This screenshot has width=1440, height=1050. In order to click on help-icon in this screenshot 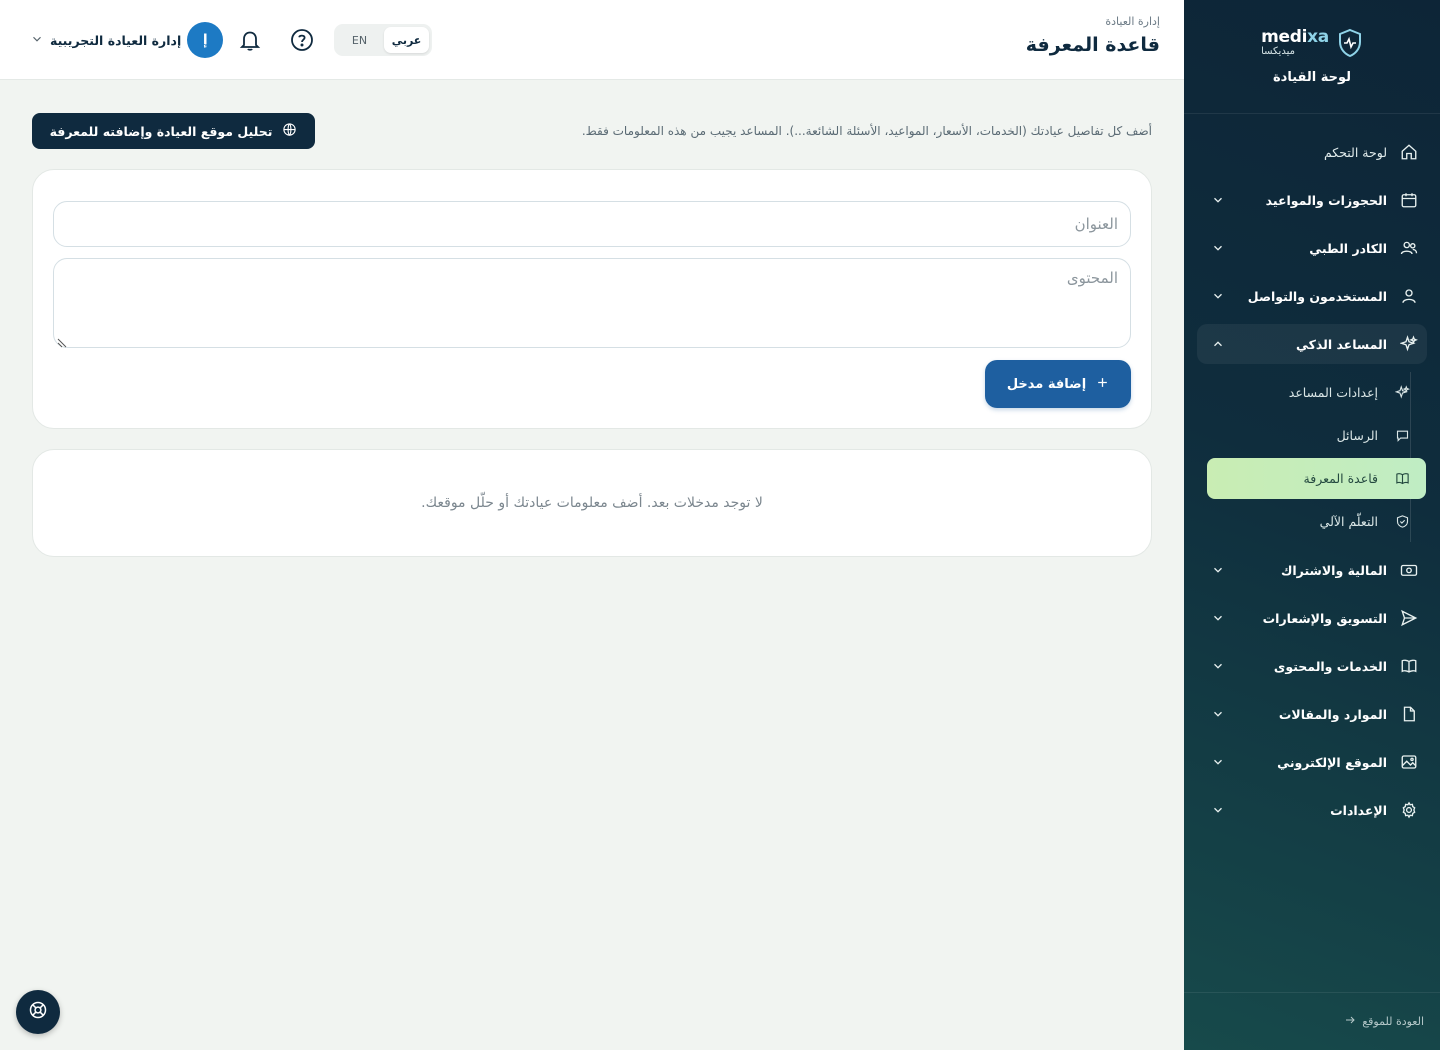, I will do `click(302, 40)`.